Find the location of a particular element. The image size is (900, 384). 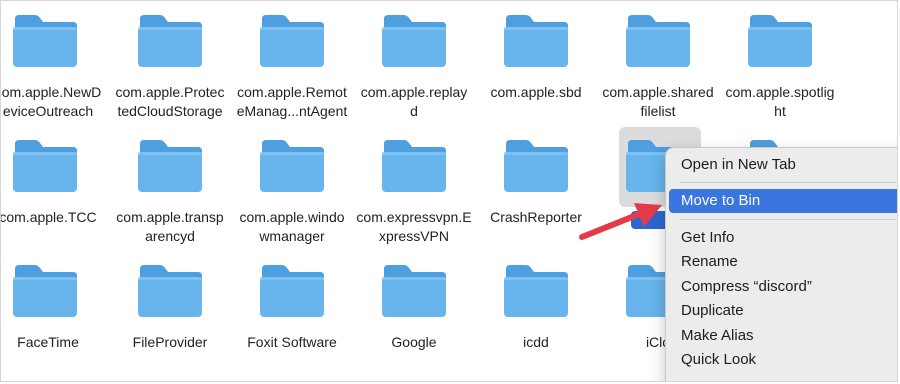

menu-item-open-in-new-tab: Open in New Tab is located at coordinates (783, 165).